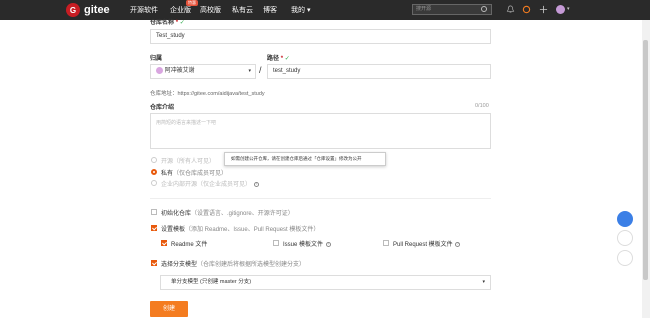 The width and height of the screenshot is (650, 318). I want to click on pr-label: Pull Request 模板文件, so click(423, 245).